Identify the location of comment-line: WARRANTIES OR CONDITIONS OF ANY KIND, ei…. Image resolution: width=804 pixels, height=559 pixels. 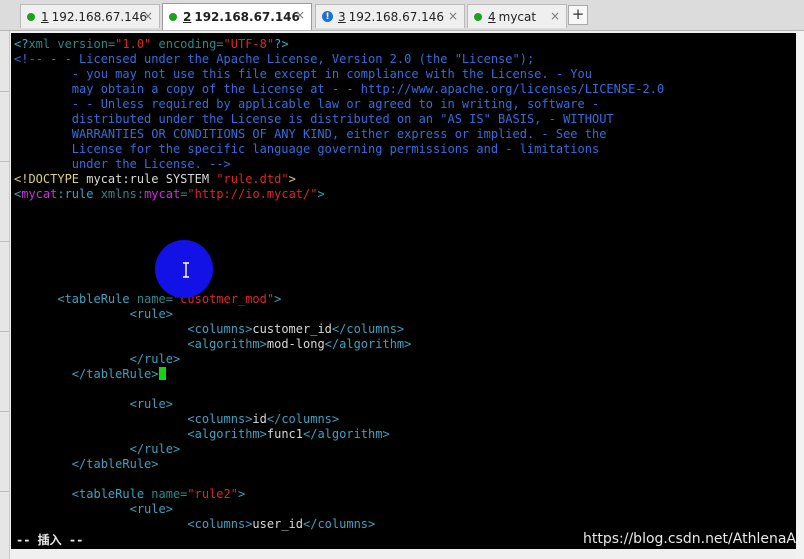
(310, 134).